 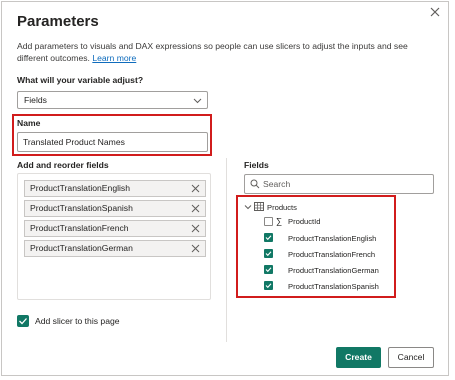 What do you see at coordinates (112, 142) in the screenshot?
I see `name-input` at bounding box center [112, 142].